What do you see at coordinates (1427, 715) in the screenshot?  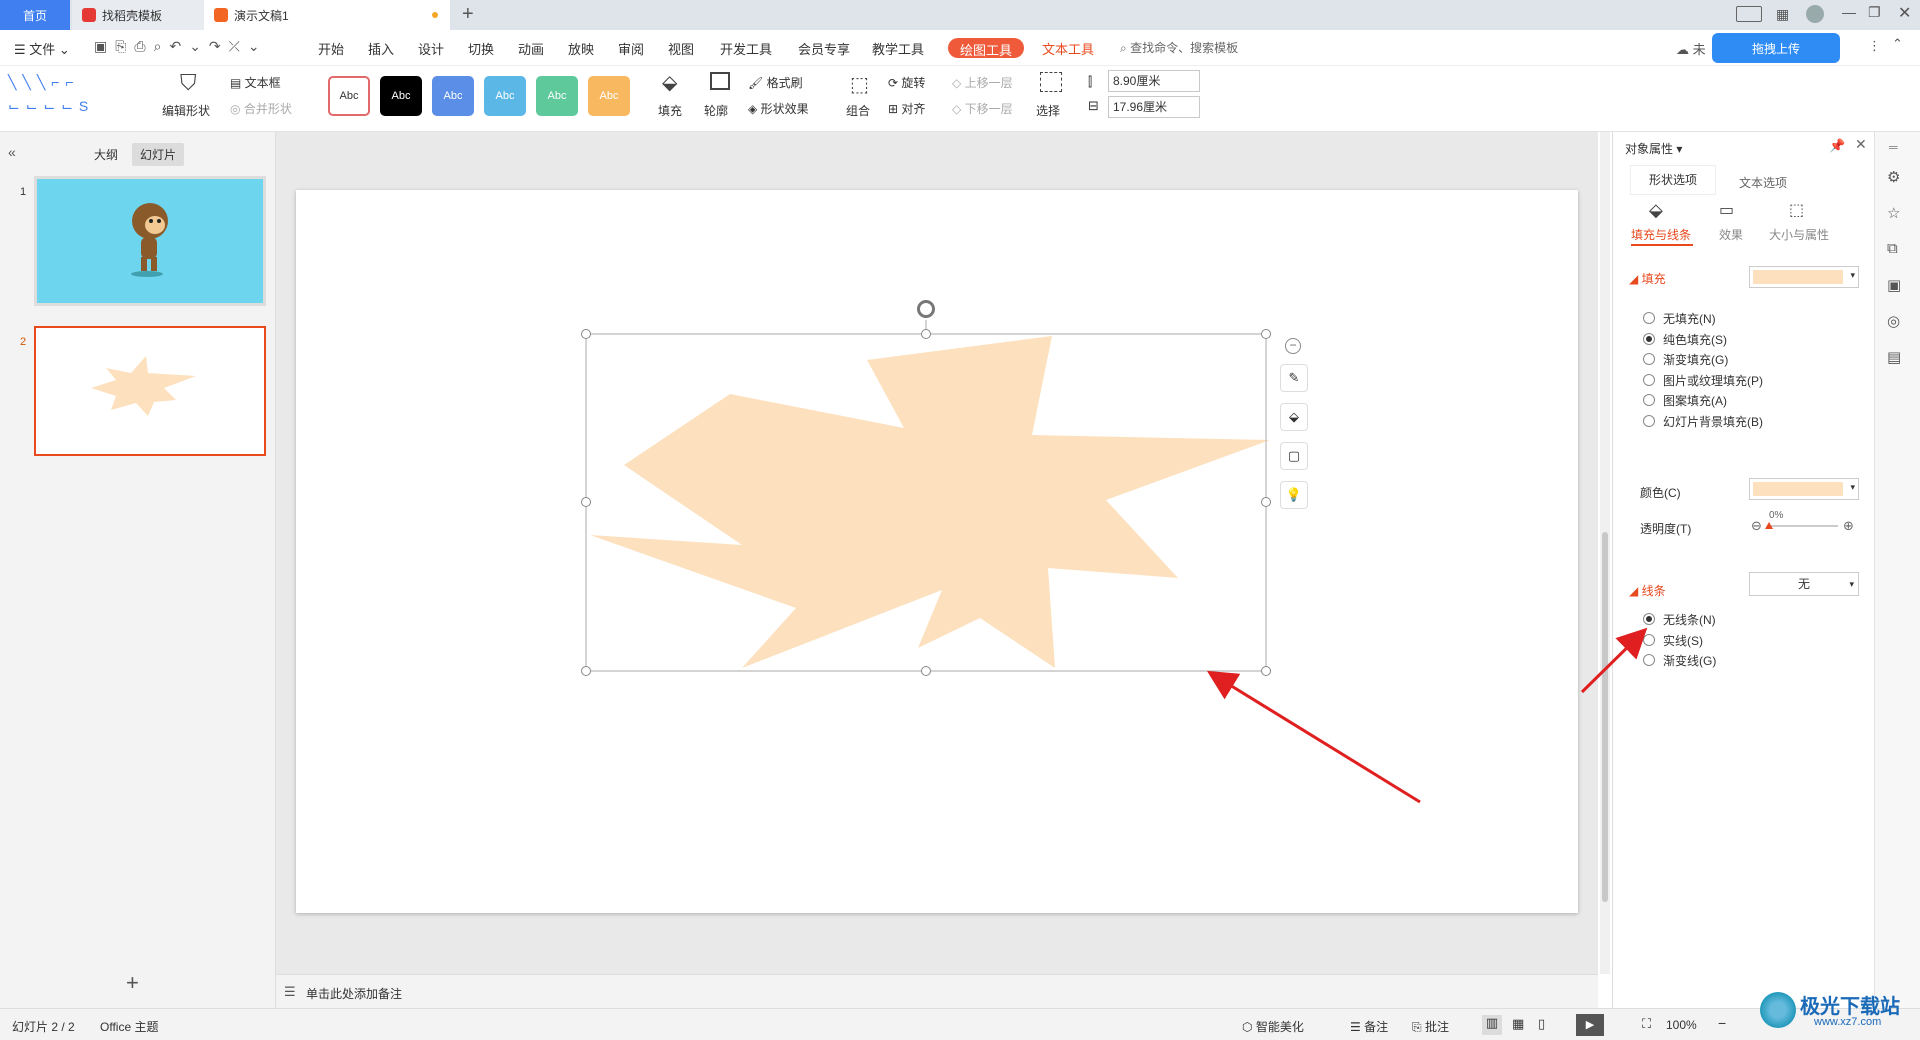 I see `annotation-arrows` at bounding box center [1427, 715].